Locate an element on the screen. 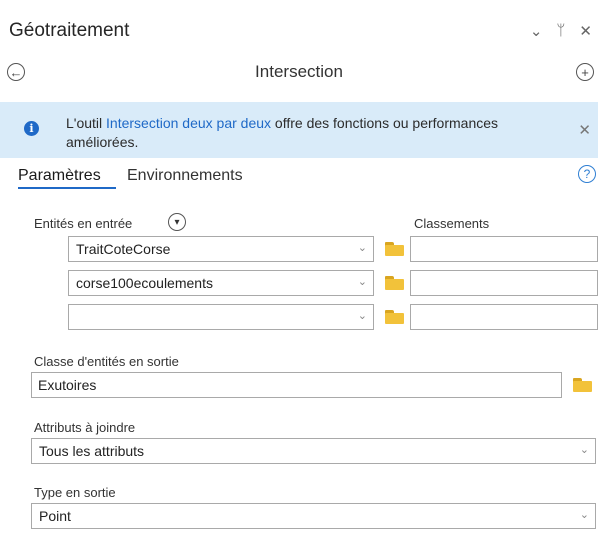  tool-name: Intersection is located at coordinates (299, 71).